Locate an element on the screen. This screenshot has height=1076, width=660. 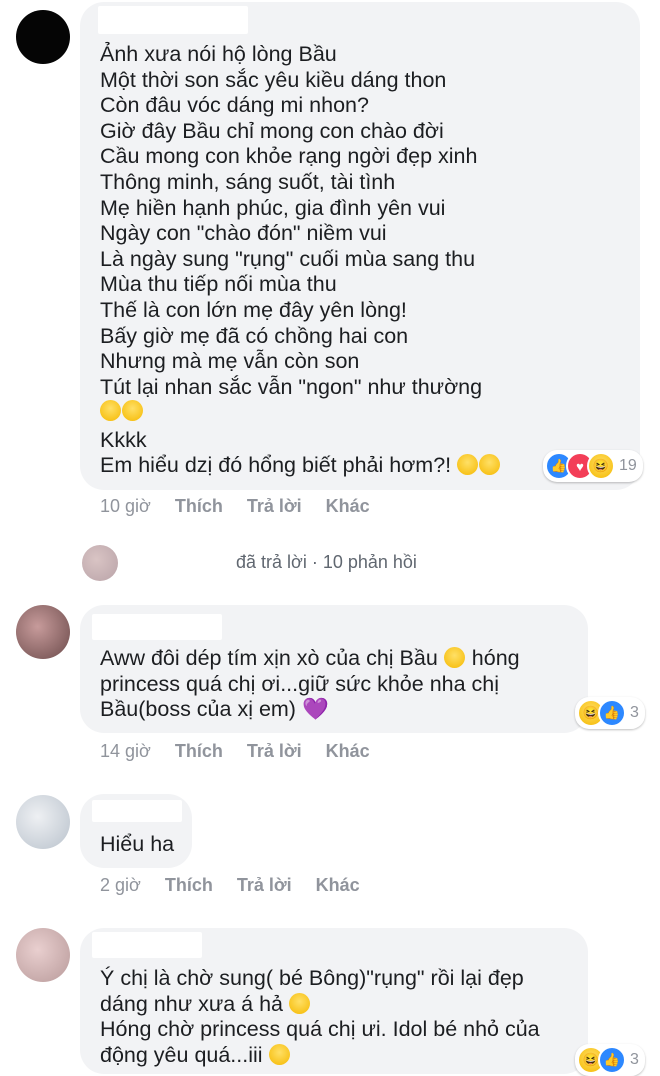
comment-text-line: Em hiểu dzị đó hổng biết phải hơm?! is located at coordinates (300, 466).